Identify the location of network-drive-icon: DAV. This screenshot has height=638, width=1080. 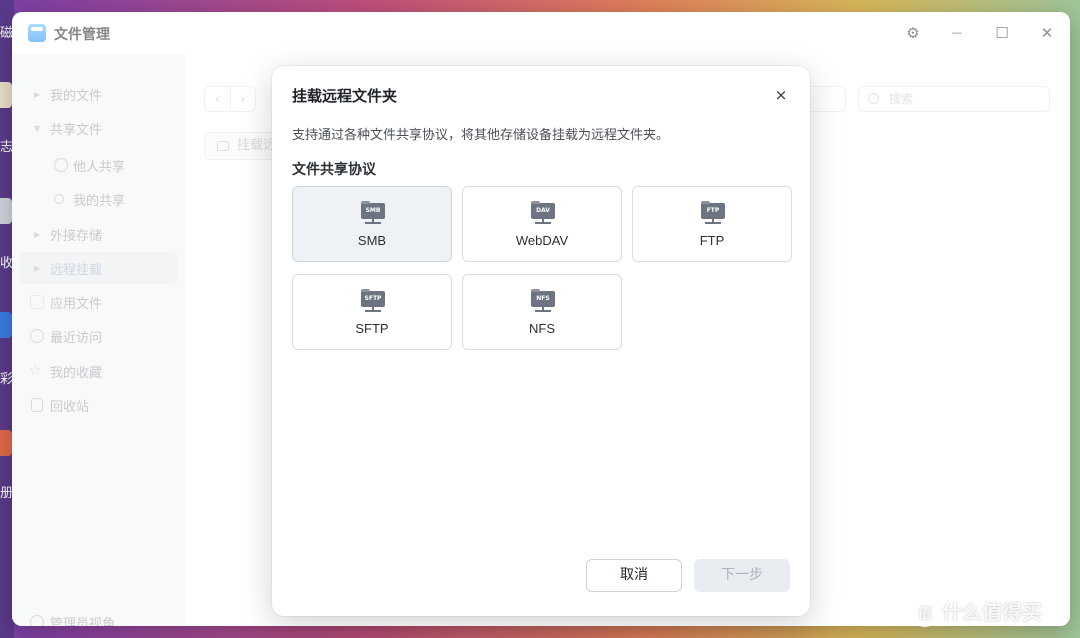
(543, 214).